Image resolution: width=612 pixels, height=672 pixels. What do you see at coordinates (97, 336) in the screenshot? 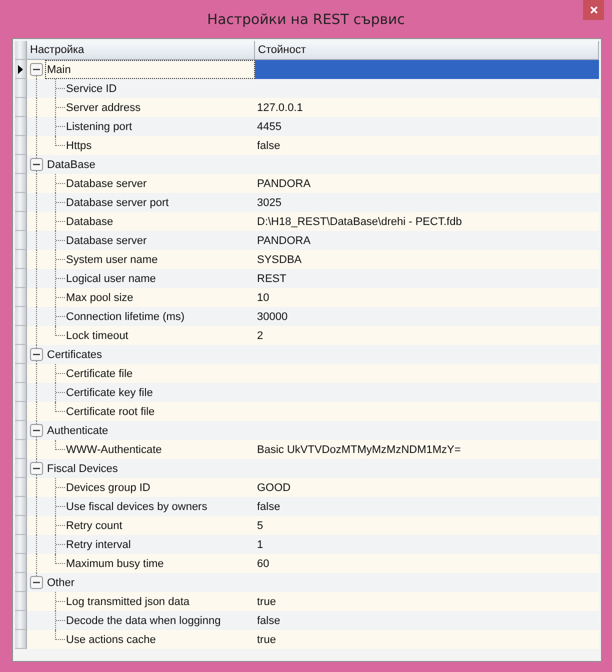
I see `setting-name: Lock timeout` at bounding box center [97, 336].